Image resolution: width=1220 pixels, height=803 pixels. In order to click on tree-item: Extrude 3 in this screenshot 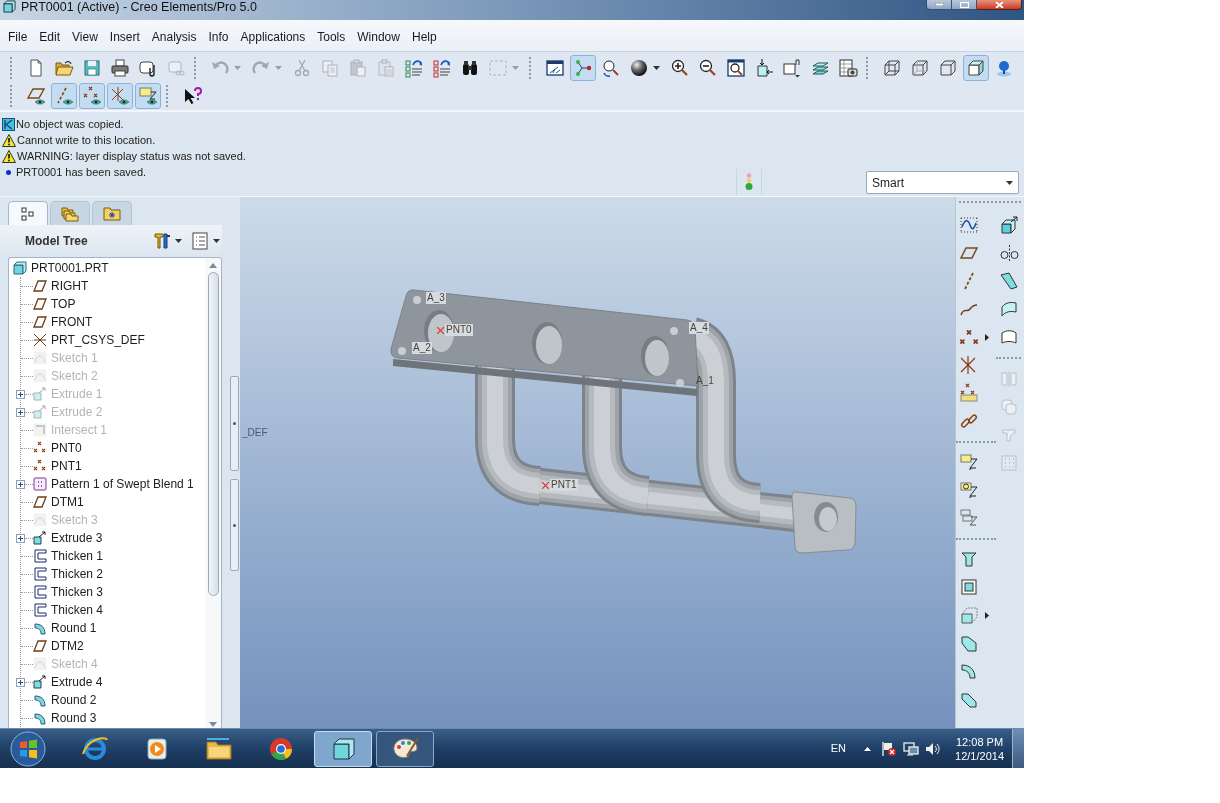, I will do `click(77, 538)`.